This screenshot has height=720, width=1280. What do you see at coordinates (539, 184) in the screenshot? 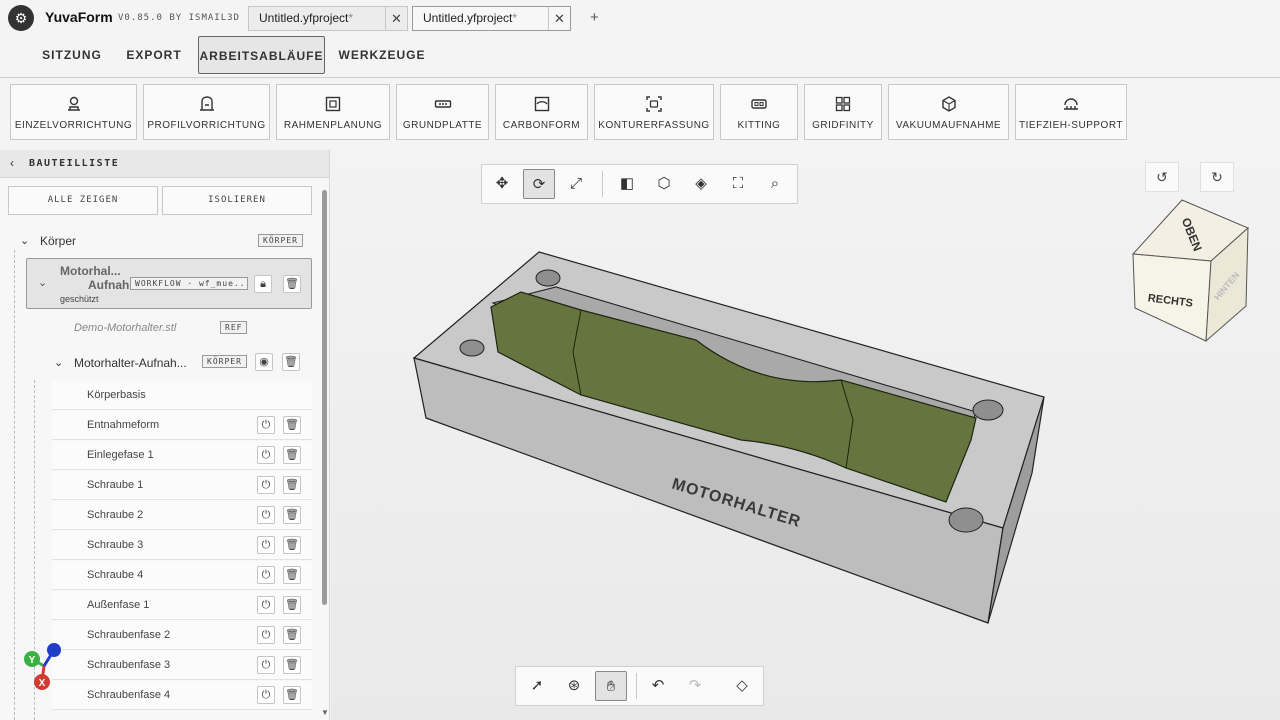
I see `rotate-icon: ⟳` at bounding box center [539, 184].